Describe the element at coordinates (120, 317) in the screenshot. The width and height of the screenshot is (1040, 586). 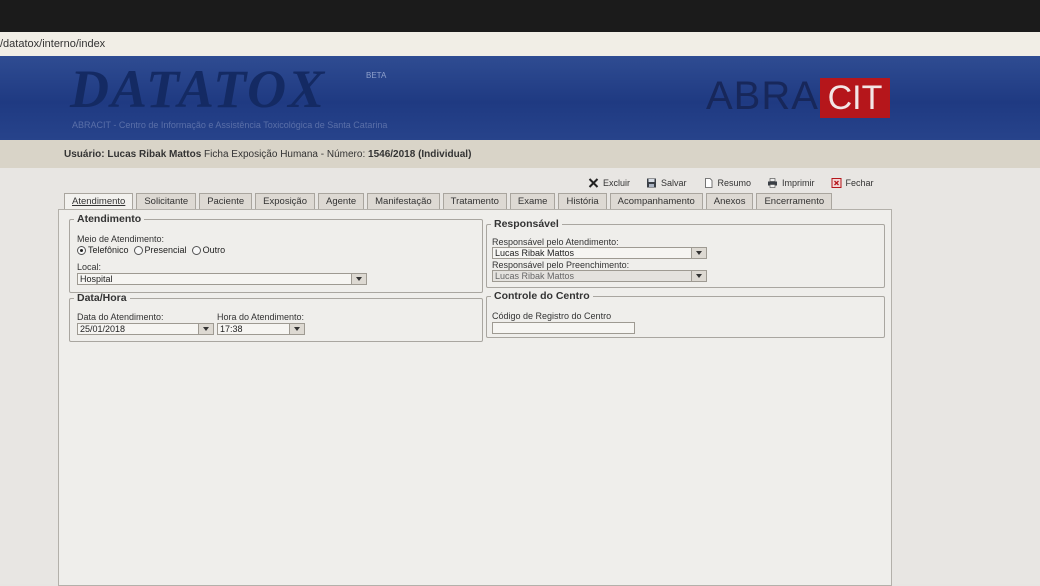
I see `data-atendimento-label: Data do Atendimento:` at that location.